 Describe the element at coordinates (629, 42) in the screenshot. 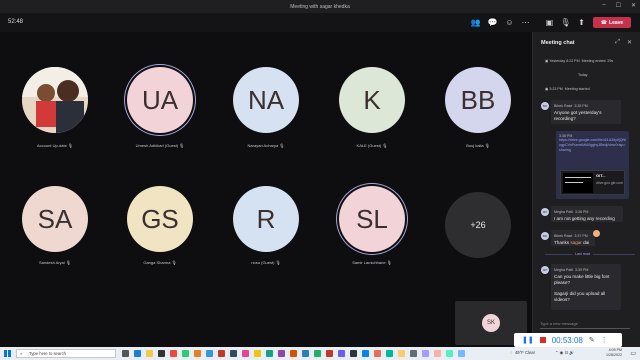

I see `close-chat-icon: ✕` at that location.